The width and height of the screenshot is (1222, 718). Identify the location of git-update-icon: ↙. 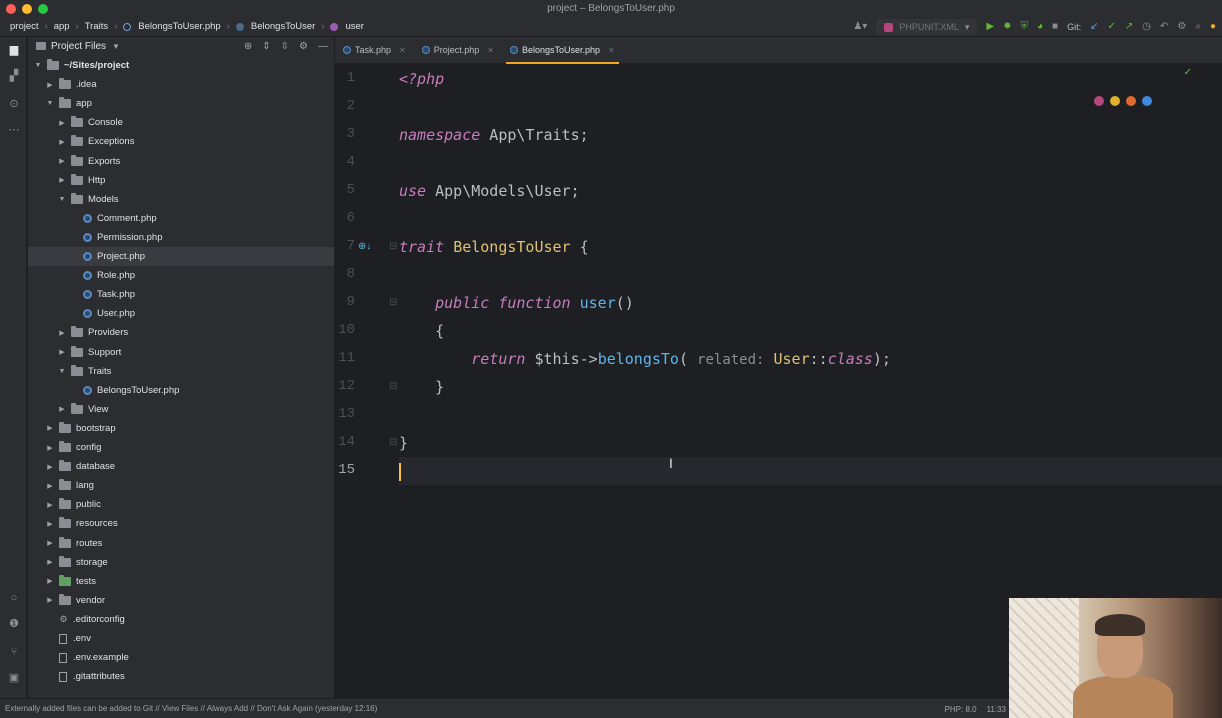
(1094, 27).